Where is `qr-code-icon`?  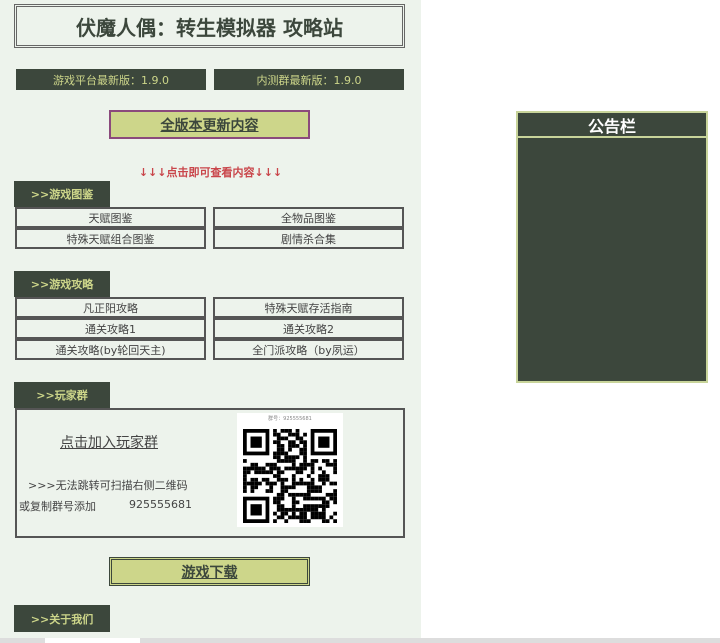
qr-code-icon is located at coordinates (290, 476).